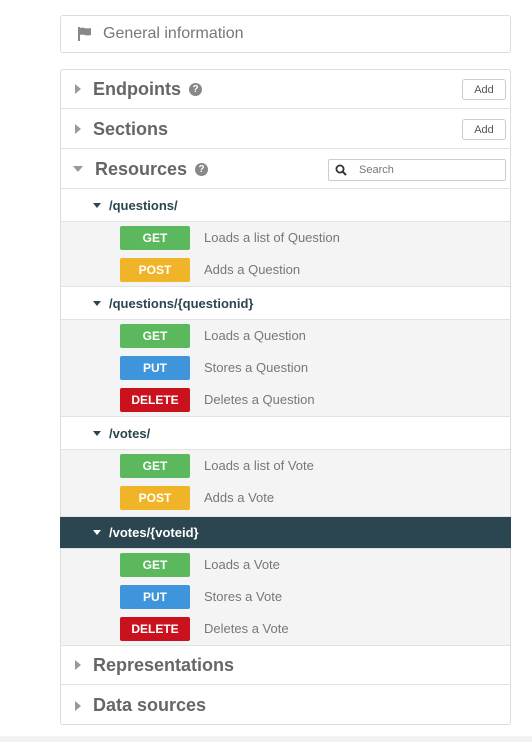 Image resolution: width=532 pixels, height=742 pixels. Describe the element at coordinates (137, 88) in the screenshot. I see `endpoints-title: Endpoints` at that location.